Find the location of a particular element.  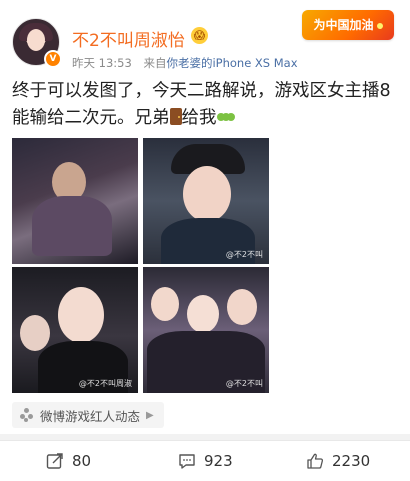

topic-chip: 微博游戏红人动态 ▶ is located at coordinates (88, 415).